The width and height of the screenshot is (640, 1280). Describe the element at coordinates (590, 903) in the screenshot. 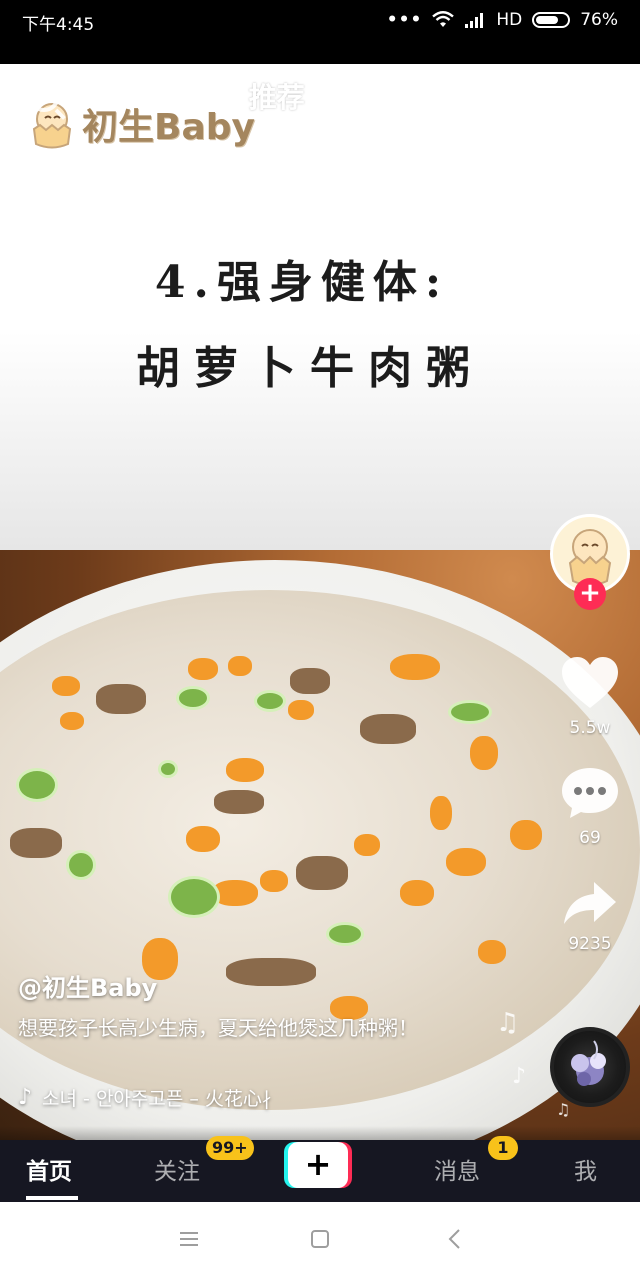

I see `share-arrow-icon` at that location.